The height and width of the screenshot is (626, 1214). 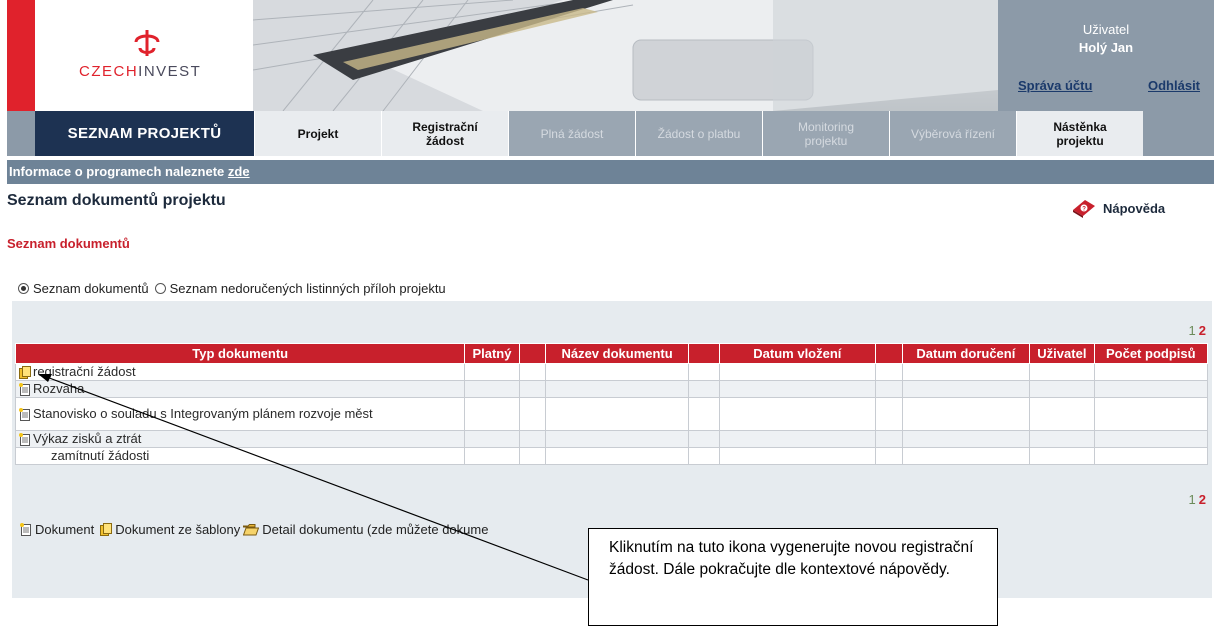 What do you see at coordinates (147, 43) in the screenshot?
I see `logo-mark-icon` at bounding box center [147, 43].